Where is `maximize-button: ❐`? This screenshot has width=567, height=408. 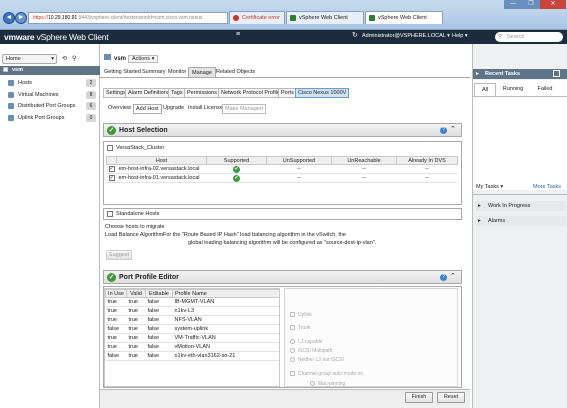
maximize-button: ❐ is located at coordinates (531, 4).